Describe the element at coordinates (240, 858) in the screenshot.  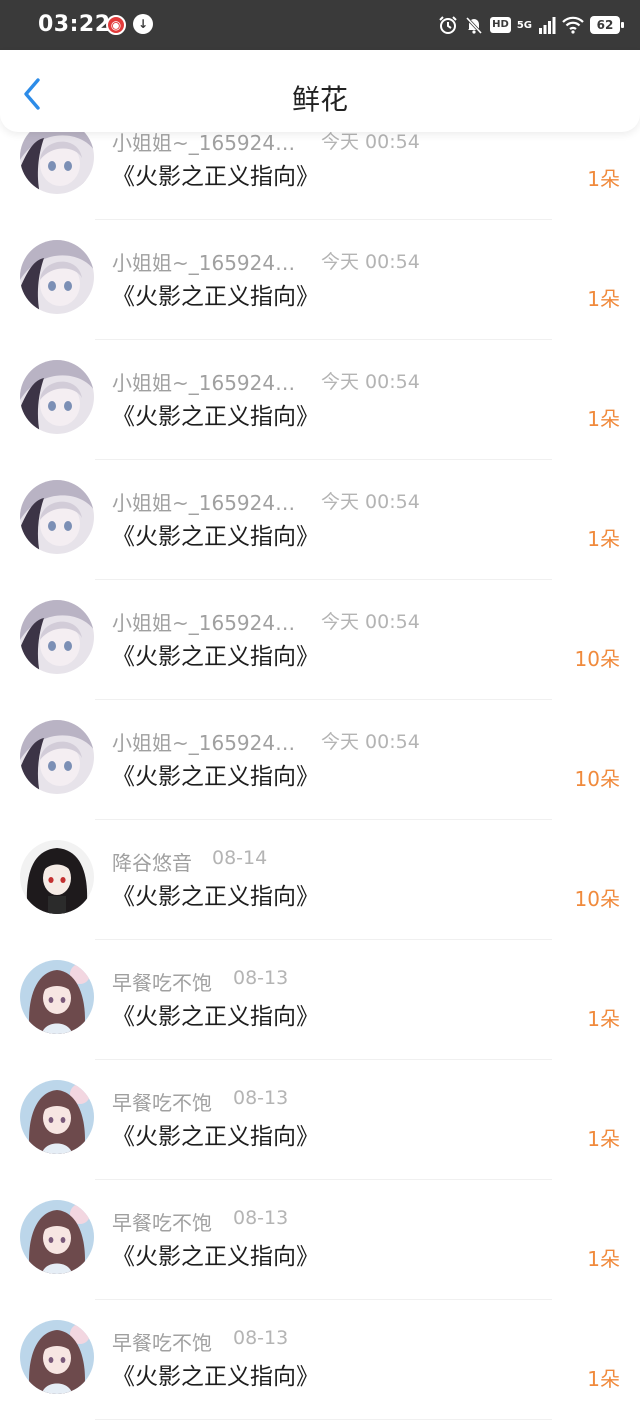
I see `timestamp: 08-14` at that location.